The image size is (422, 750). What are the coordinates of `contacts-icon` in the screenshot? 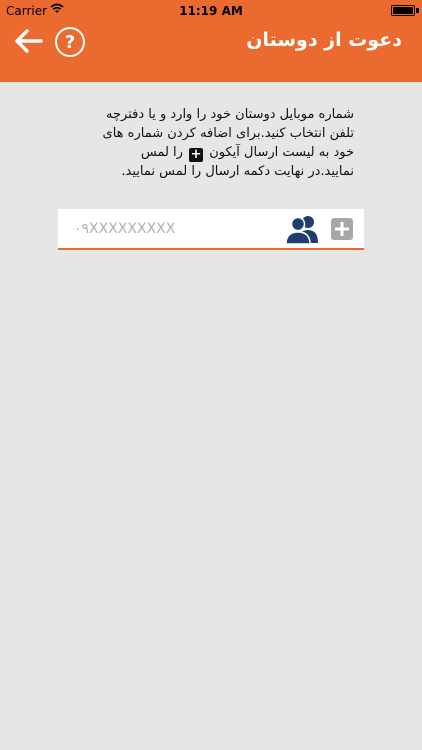 It's located at (301, 230).